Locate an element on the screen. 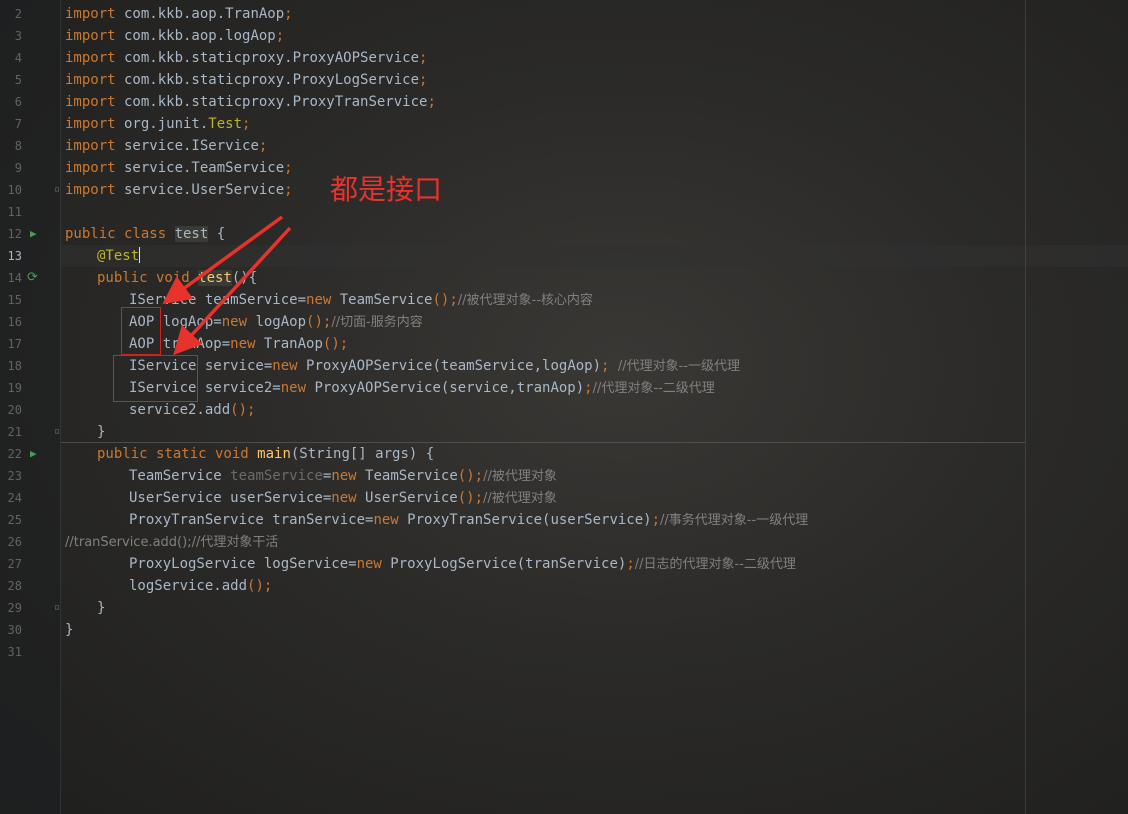  annotation-label: 都是接口 is located at coordinates (386, 189).